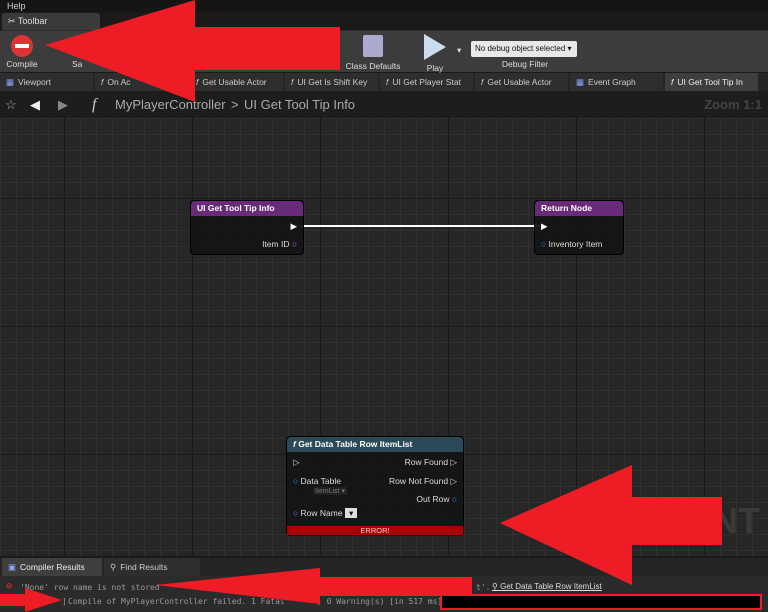 Image resolution: width=768 pixels, height=612 pixels. What do you see at coordinates (355, 444) in the screenshot?
I see `node-title: Get Data Table Row ItemList` at bounding box center [355, 444].